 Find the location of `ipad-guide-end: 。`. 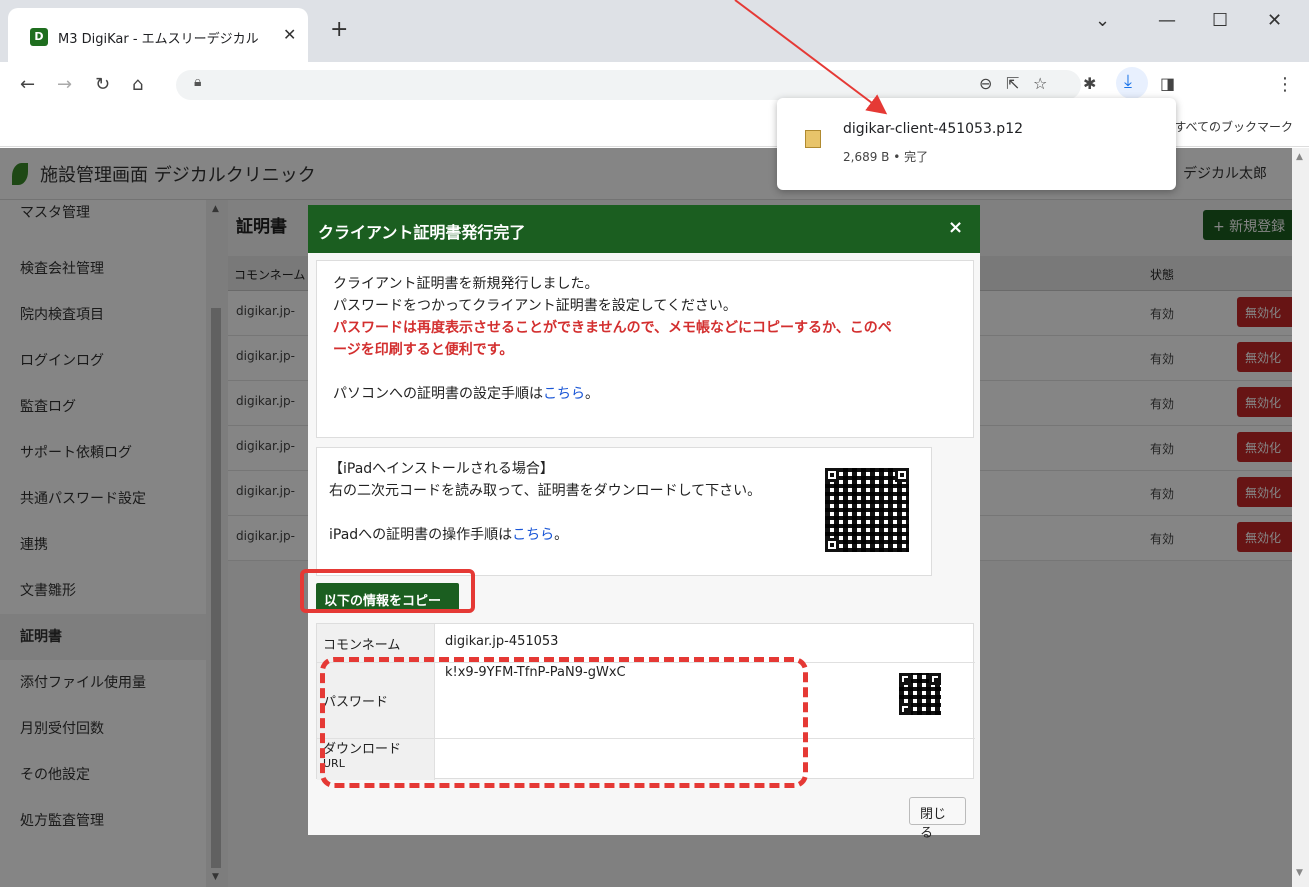

ipad-guide-end: 。 is located at coordinates (561, 535).